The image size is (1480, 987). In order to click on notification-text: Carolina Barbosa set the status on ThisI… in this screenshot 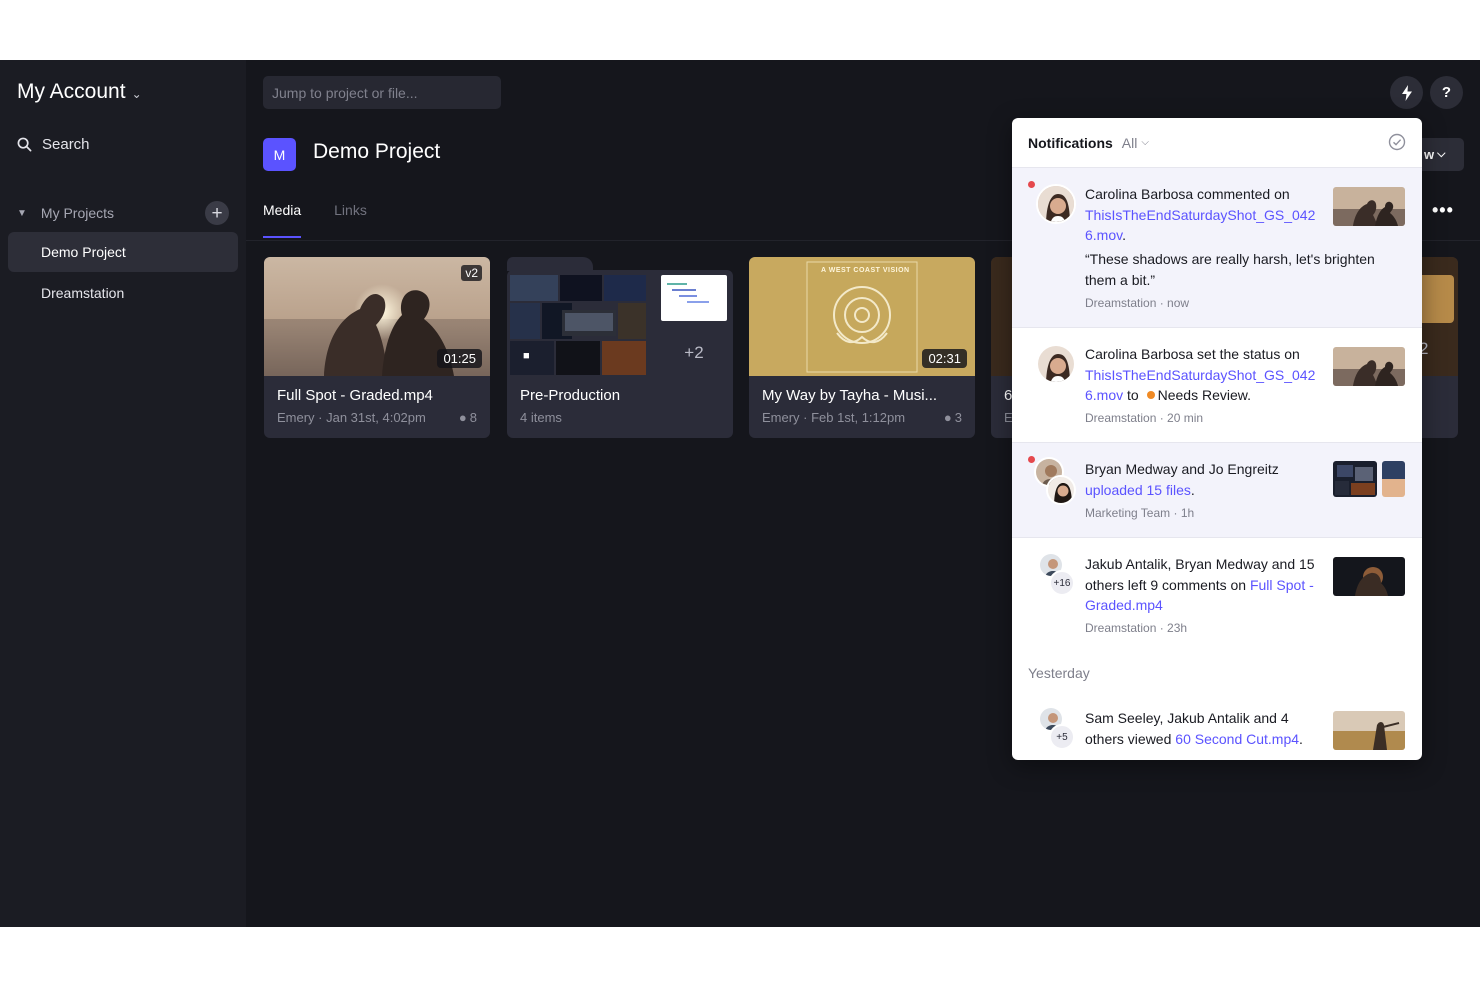, I will do `click(1205, 375)`.